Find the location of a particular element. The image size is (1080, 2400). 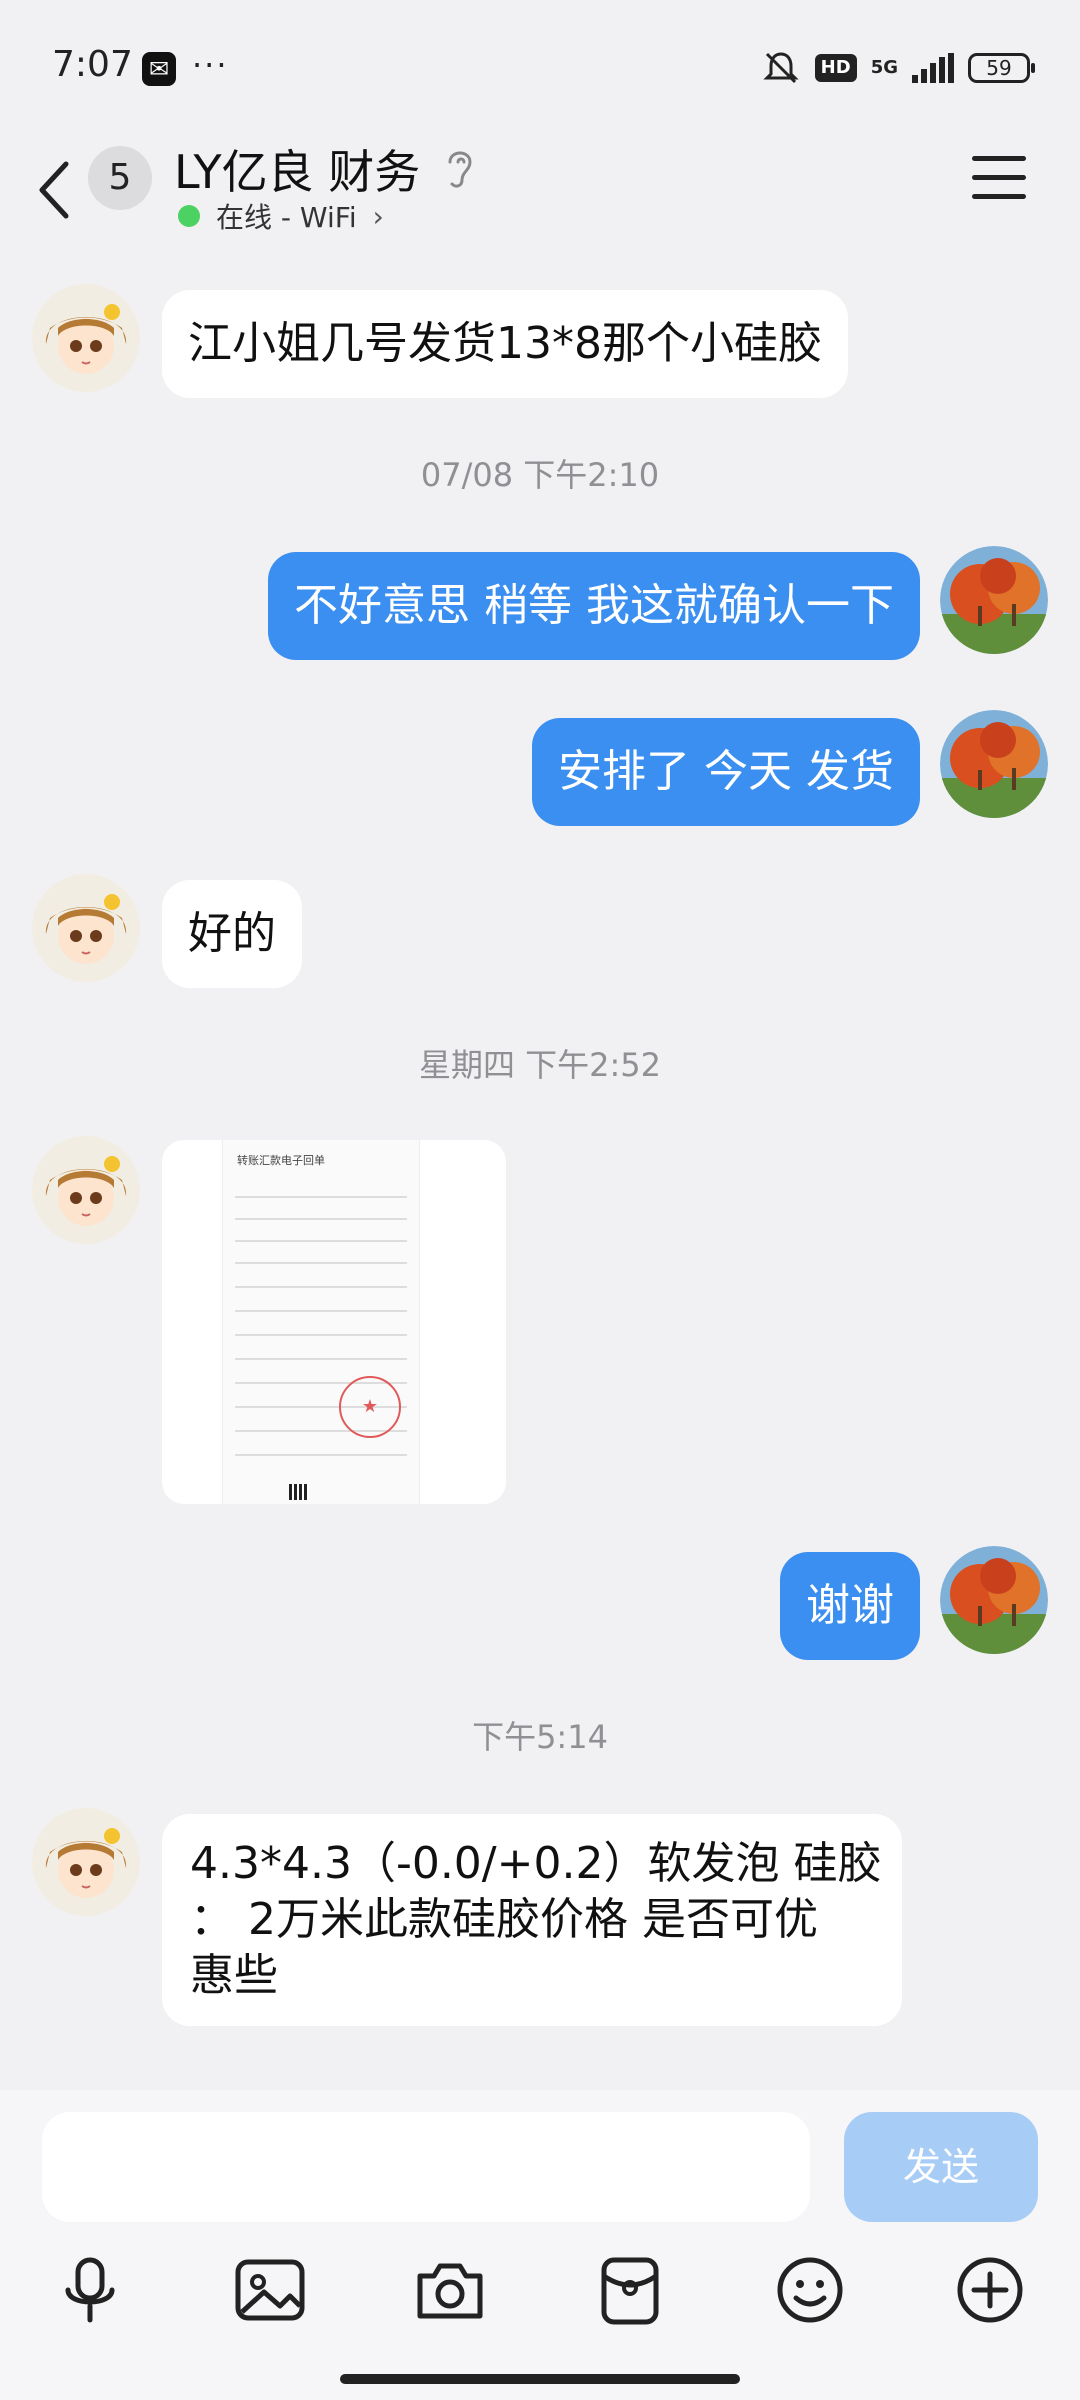

time-divider: 星期四 下午2:52 is located at coordinates (540, 1065).